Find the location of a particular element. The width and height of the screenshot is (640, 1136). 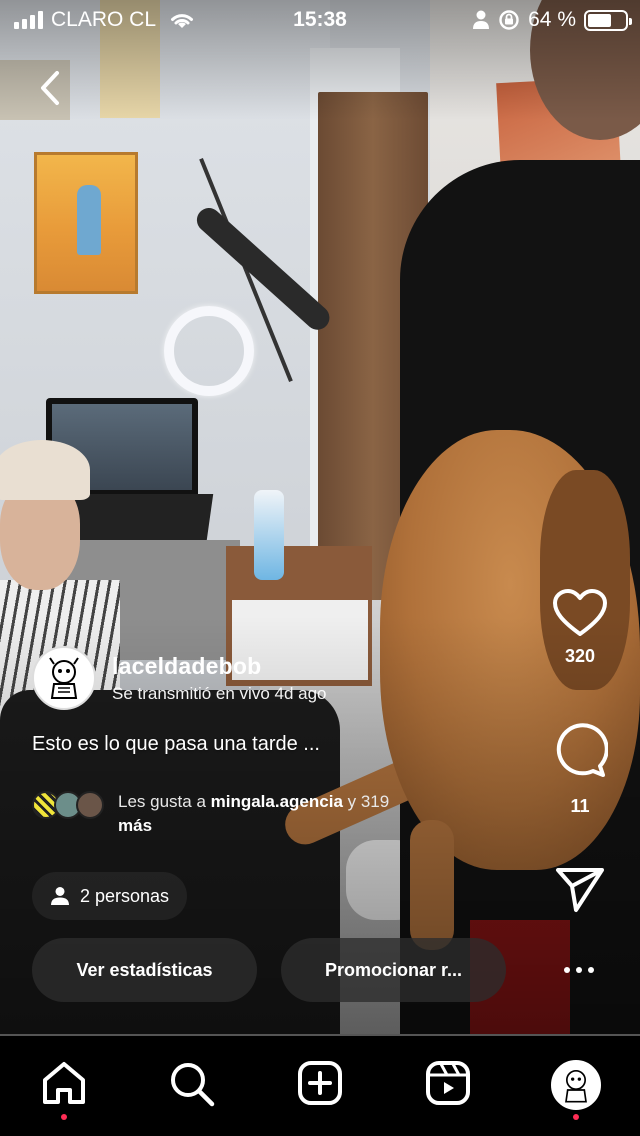

tab-reels is located at coordinates (448, 1090).